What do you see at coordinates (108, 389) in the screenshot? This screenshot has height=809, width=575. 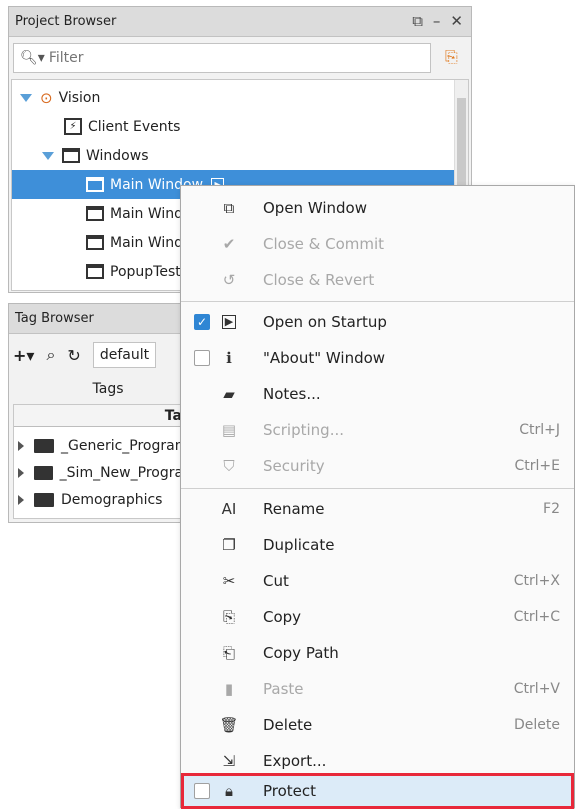 I see `tags-tab: Tags` at bounding box center [108, 389].